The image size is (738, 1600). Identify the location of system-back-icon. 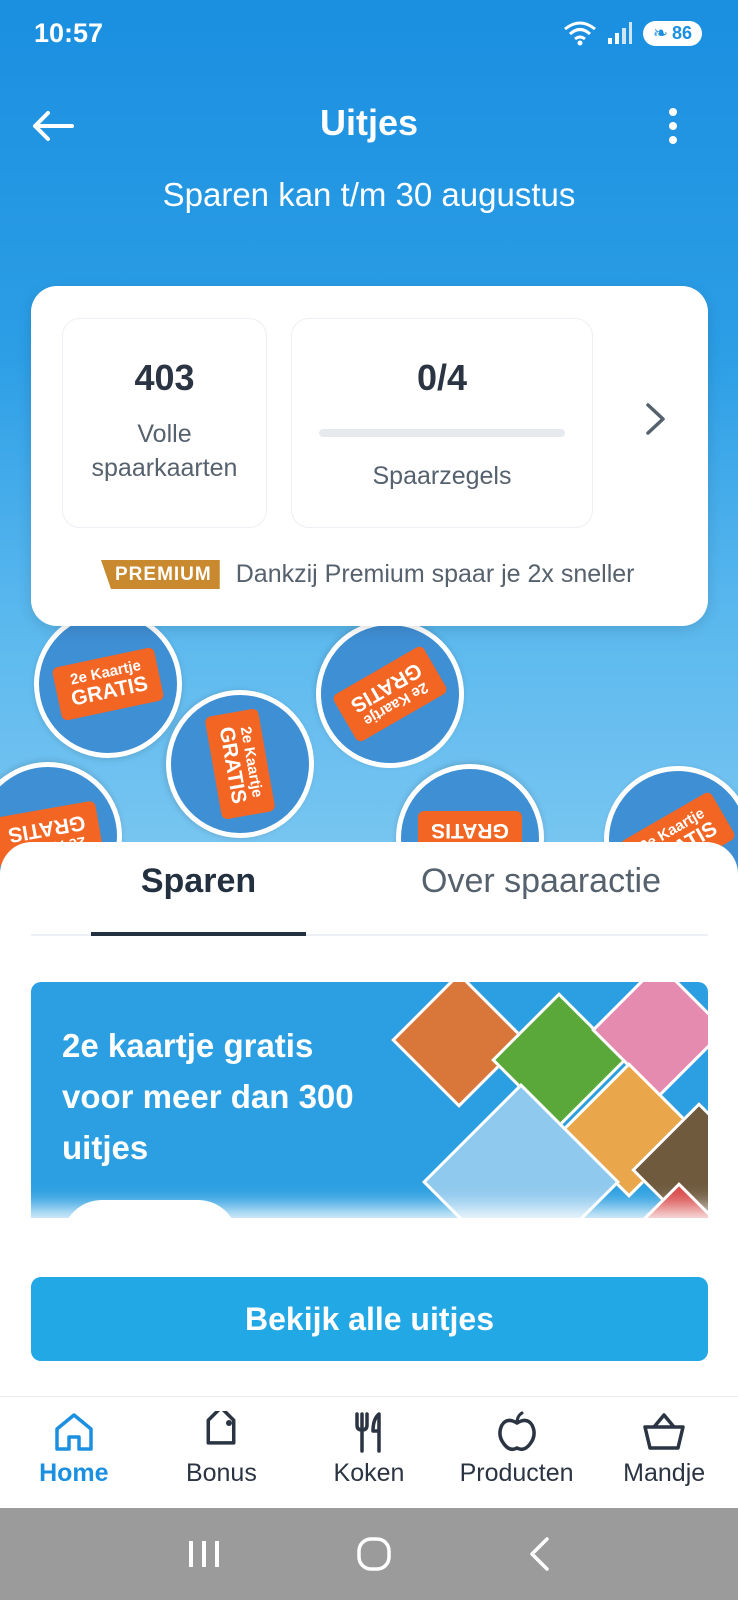
(539, 1554).